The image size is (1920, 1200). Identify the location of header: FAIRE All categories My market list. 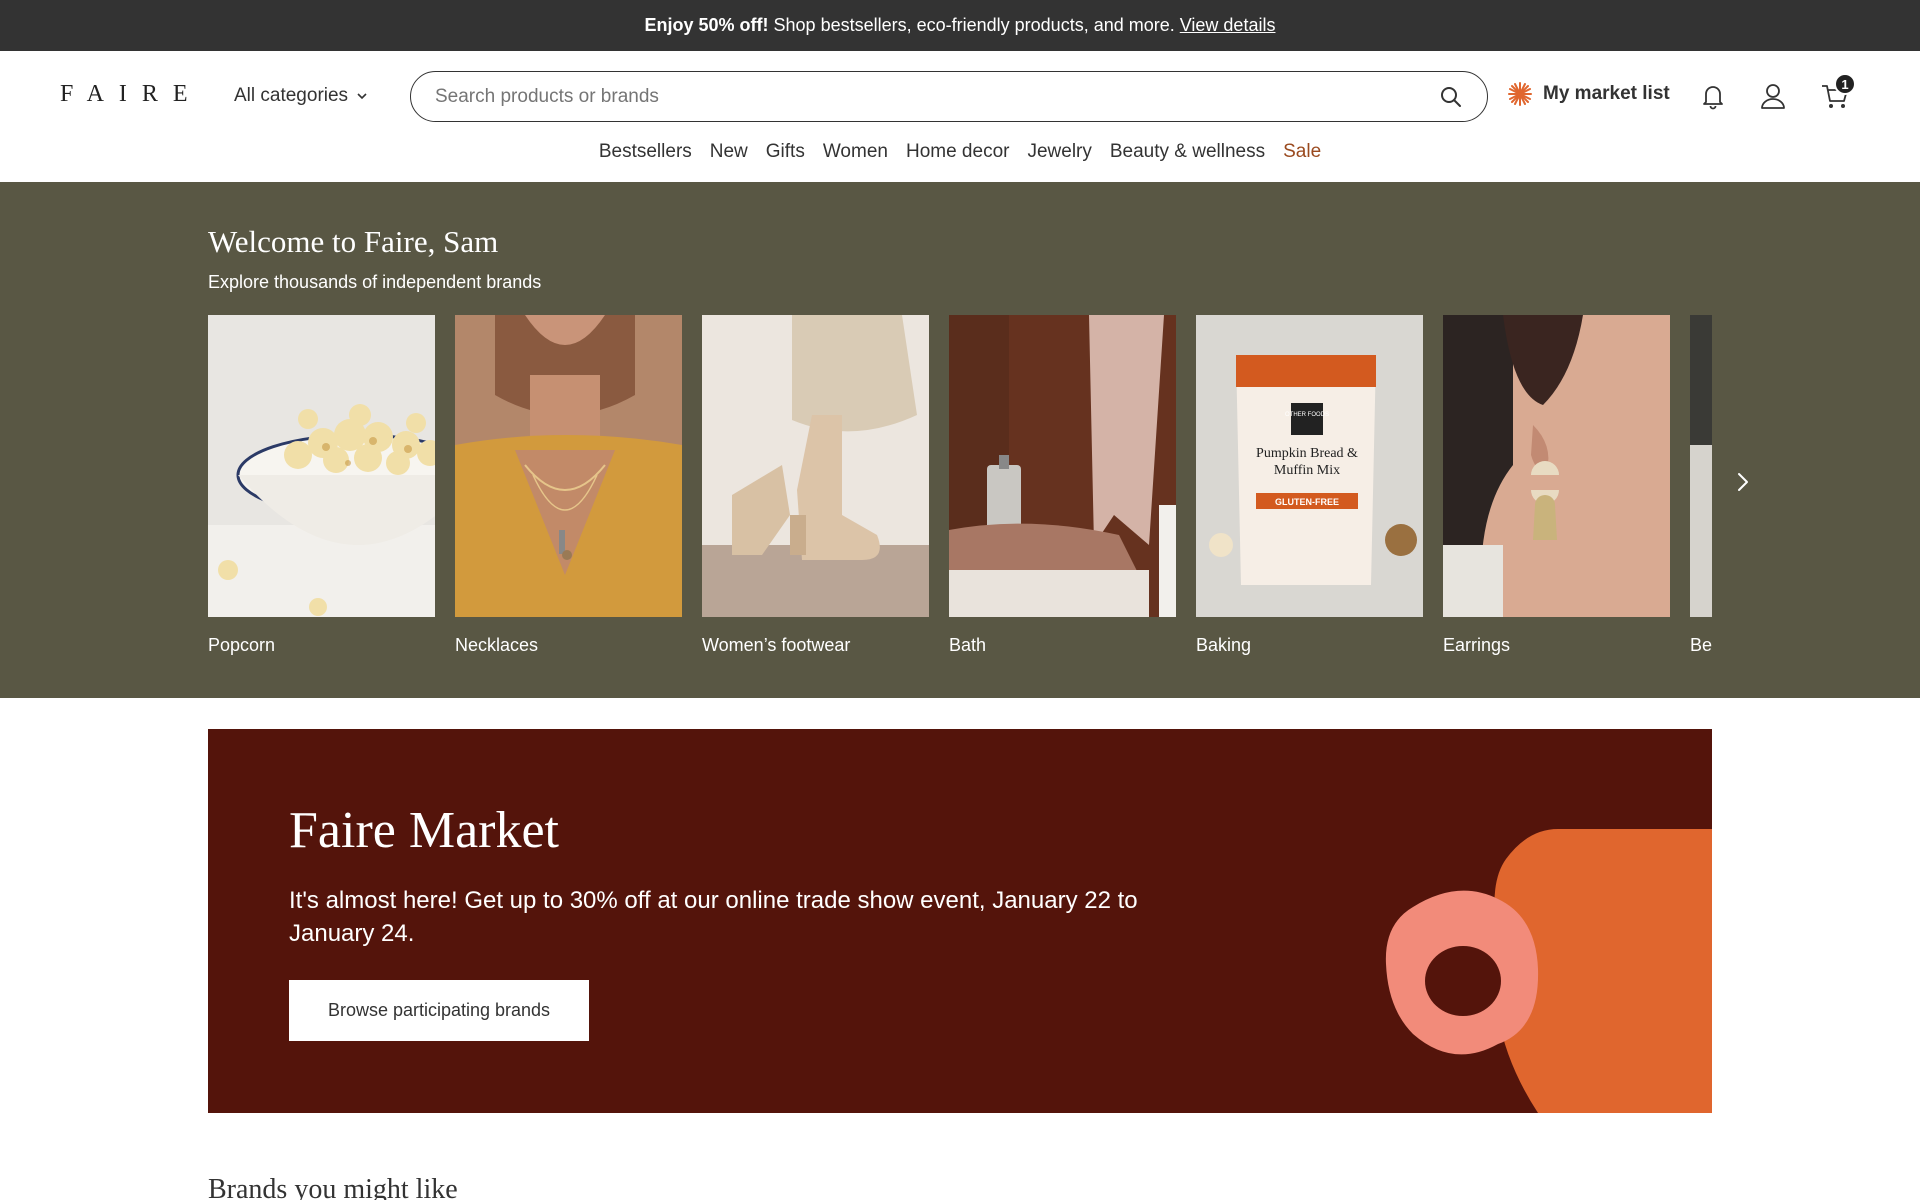
(960, 116).